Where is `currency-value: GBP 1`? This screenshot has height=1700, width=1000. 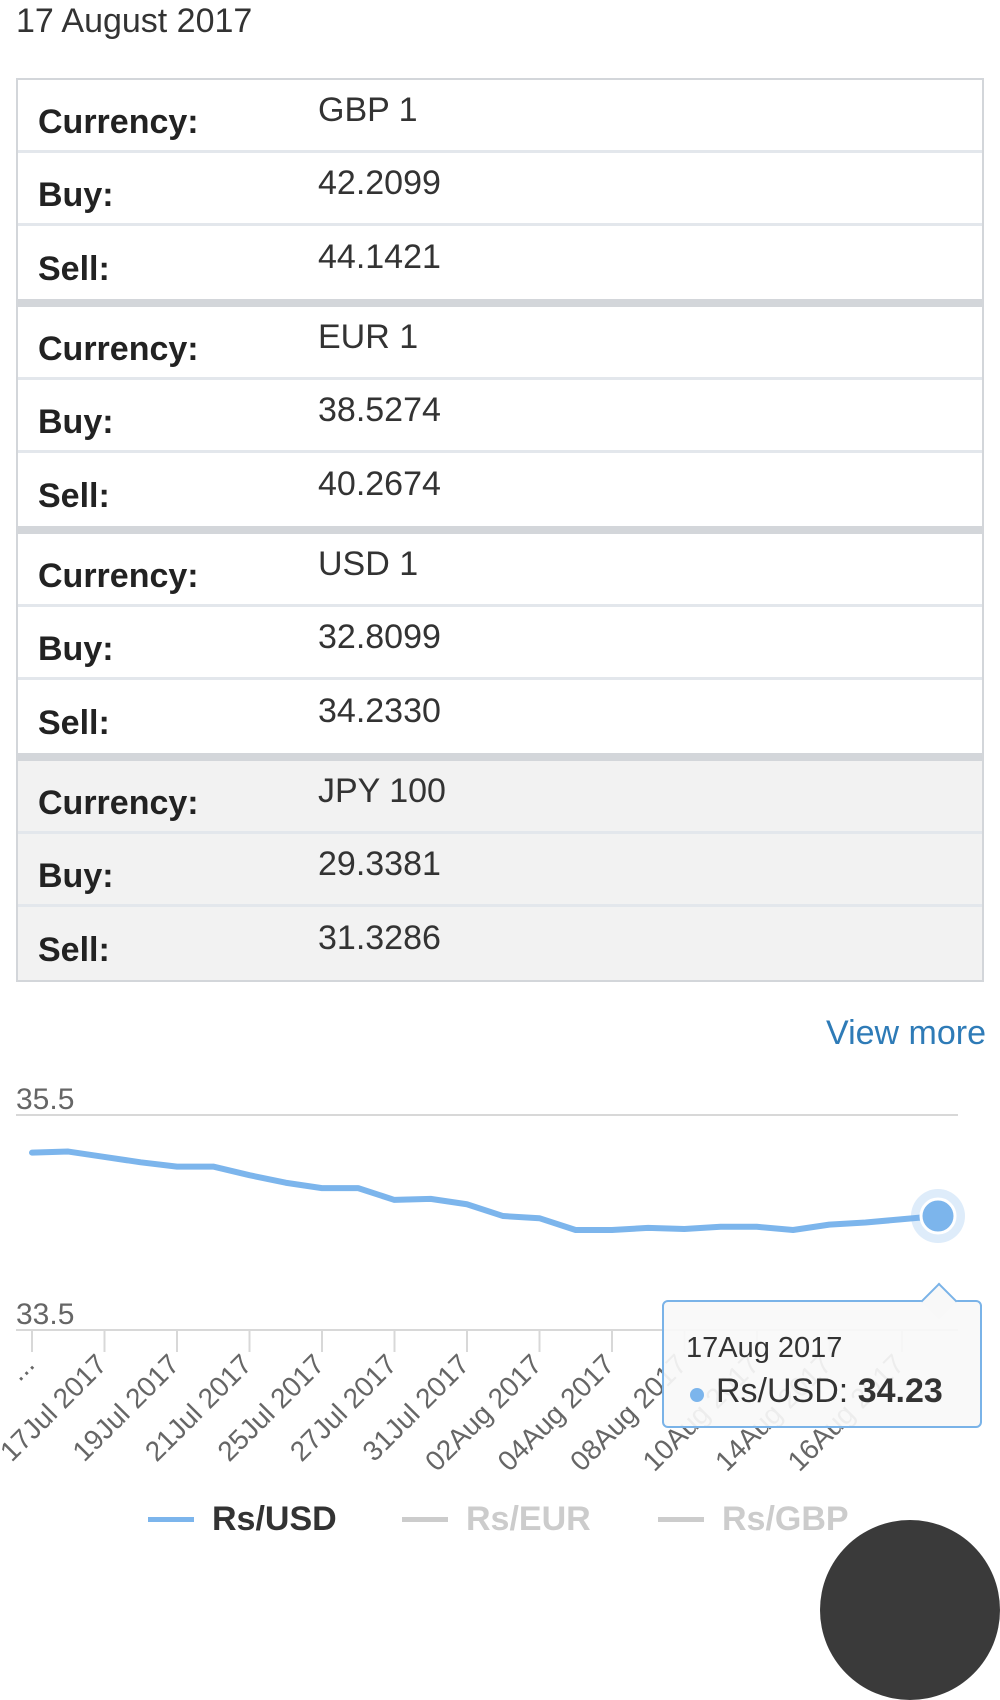
currency-value: GBP 1 is located at coordinates (368, 109).